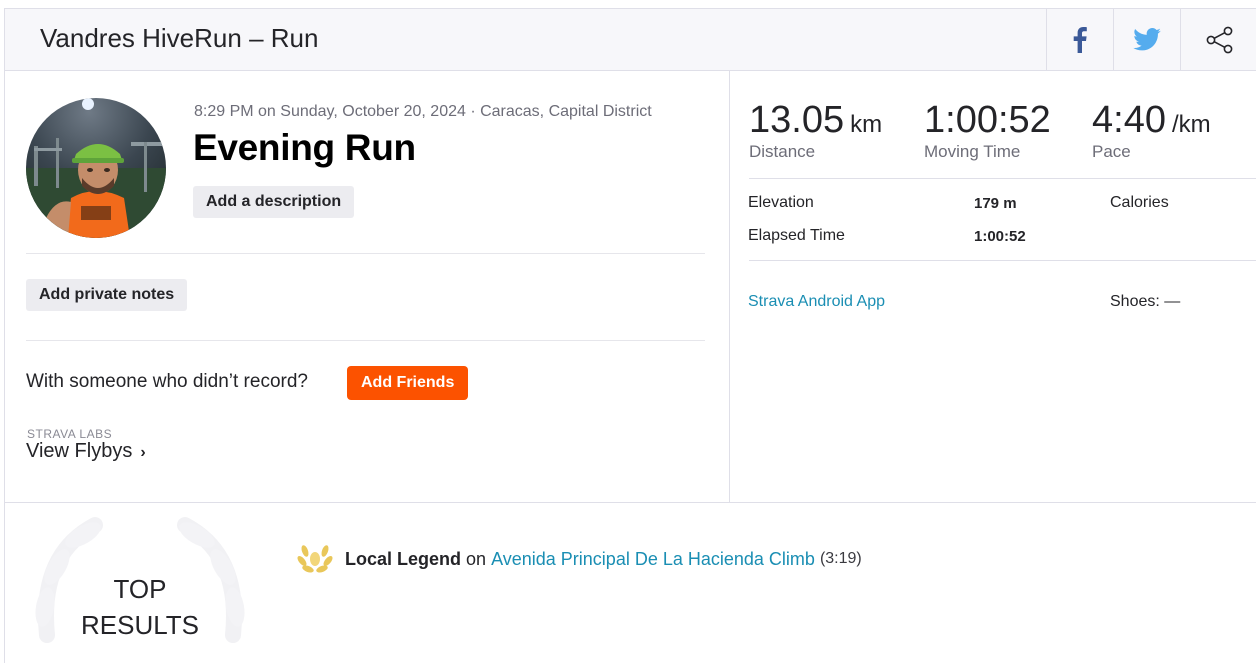  Describe the element at coordinates (403, 558) in the screenshot. I see `local-legend-label: Local Legend` at that location.